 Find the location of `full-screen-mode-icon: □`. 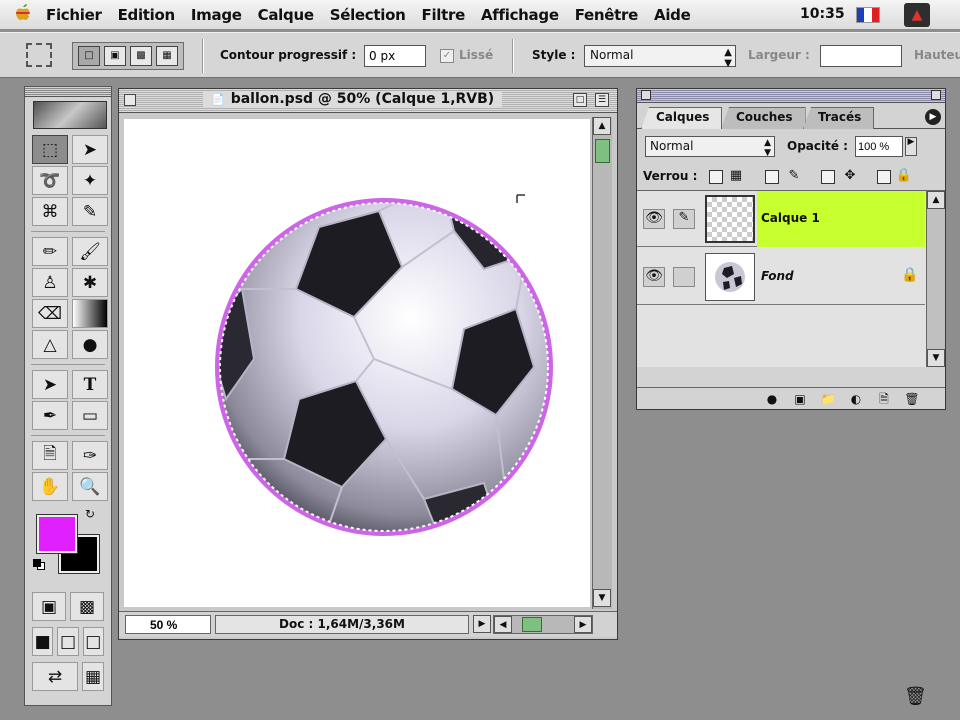

full-screen-mode-icon: □ is located at coordinates (93, 641).